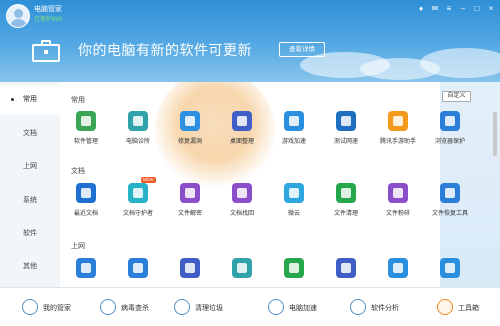 This screenshot has width=500, height=326. I want to click on tool-tile: NEW 文档守护者, so click(138, 200).